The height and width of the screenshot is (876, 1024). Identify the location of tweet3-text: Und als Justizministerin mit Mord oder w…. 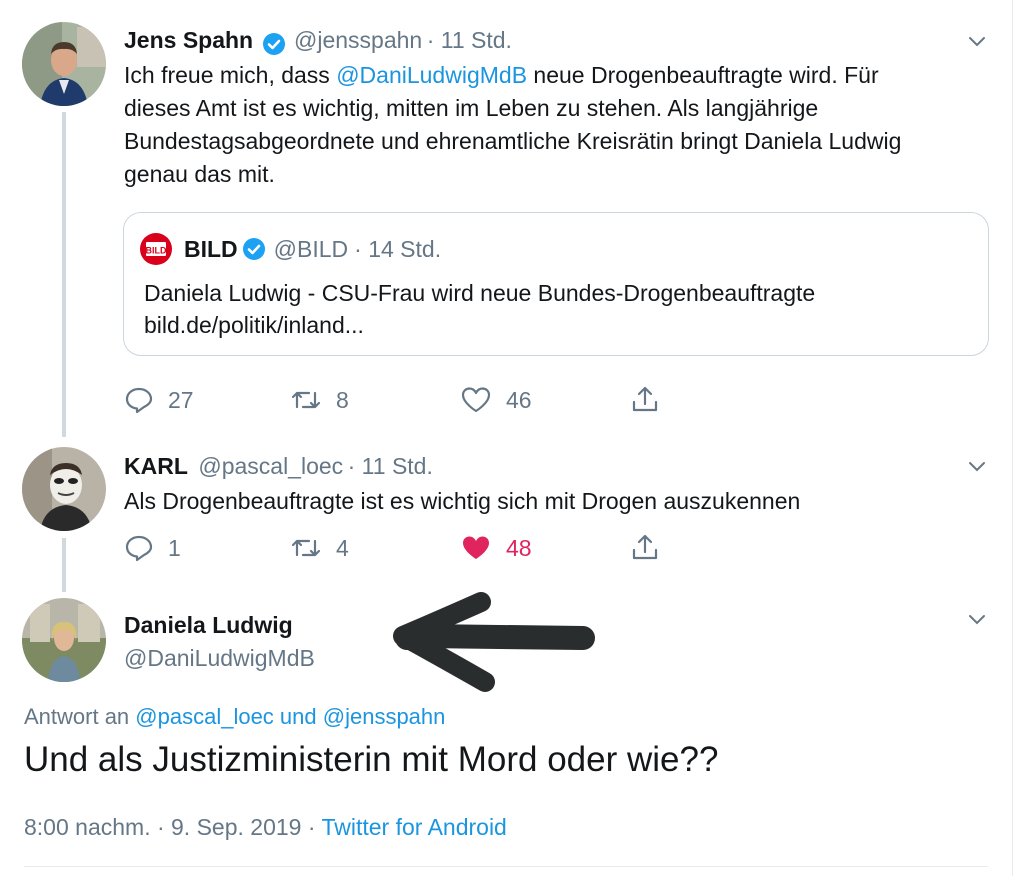
(371, 759).